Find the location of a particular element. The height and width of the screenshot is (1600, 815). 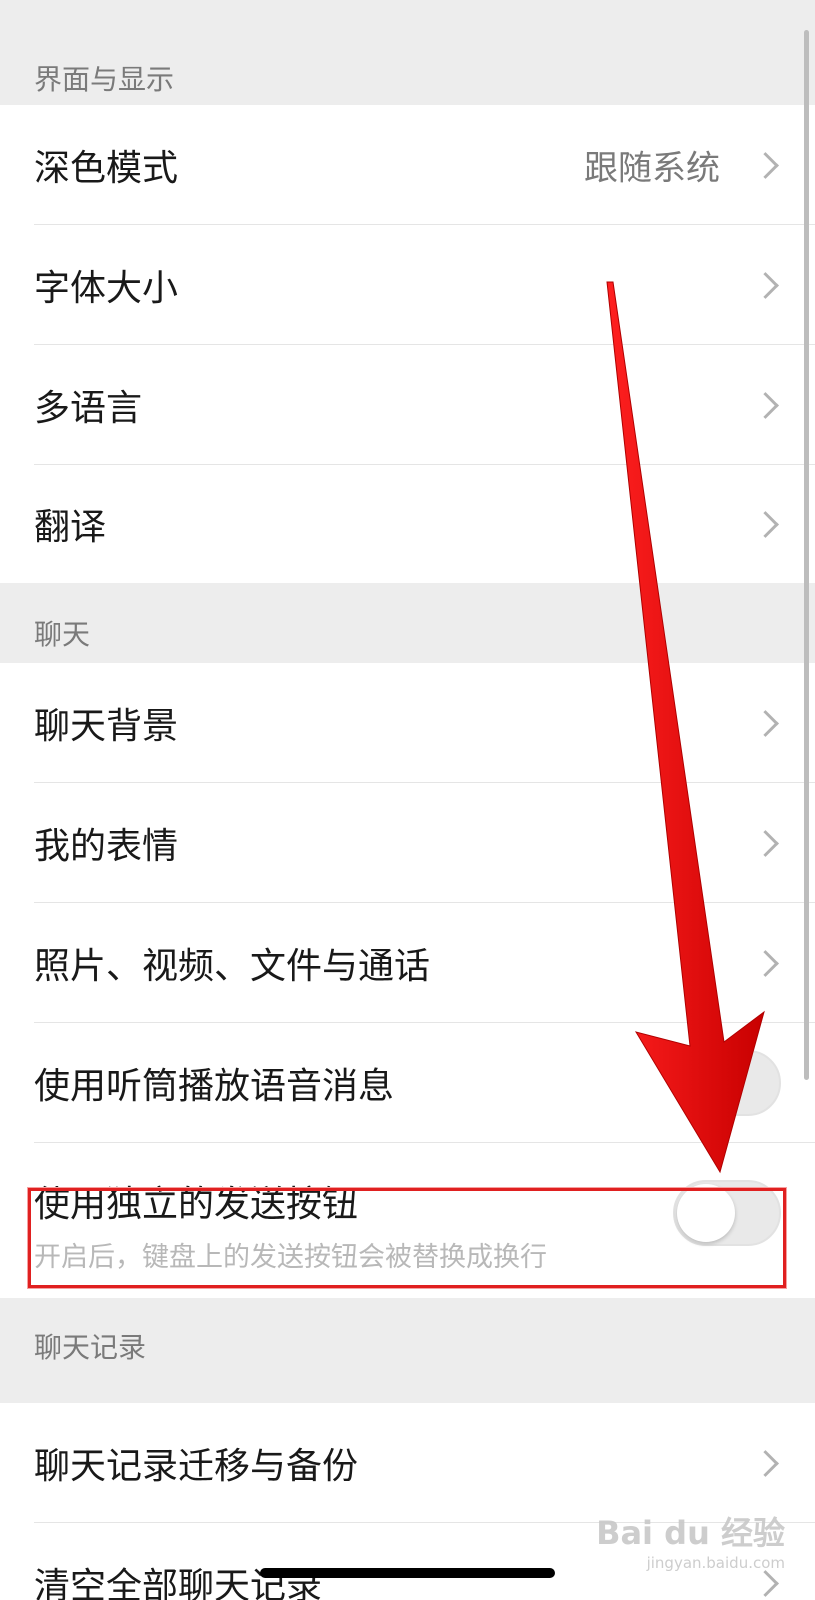

row-my-stickers: 我的表情 is located at coordinates (407, 843).